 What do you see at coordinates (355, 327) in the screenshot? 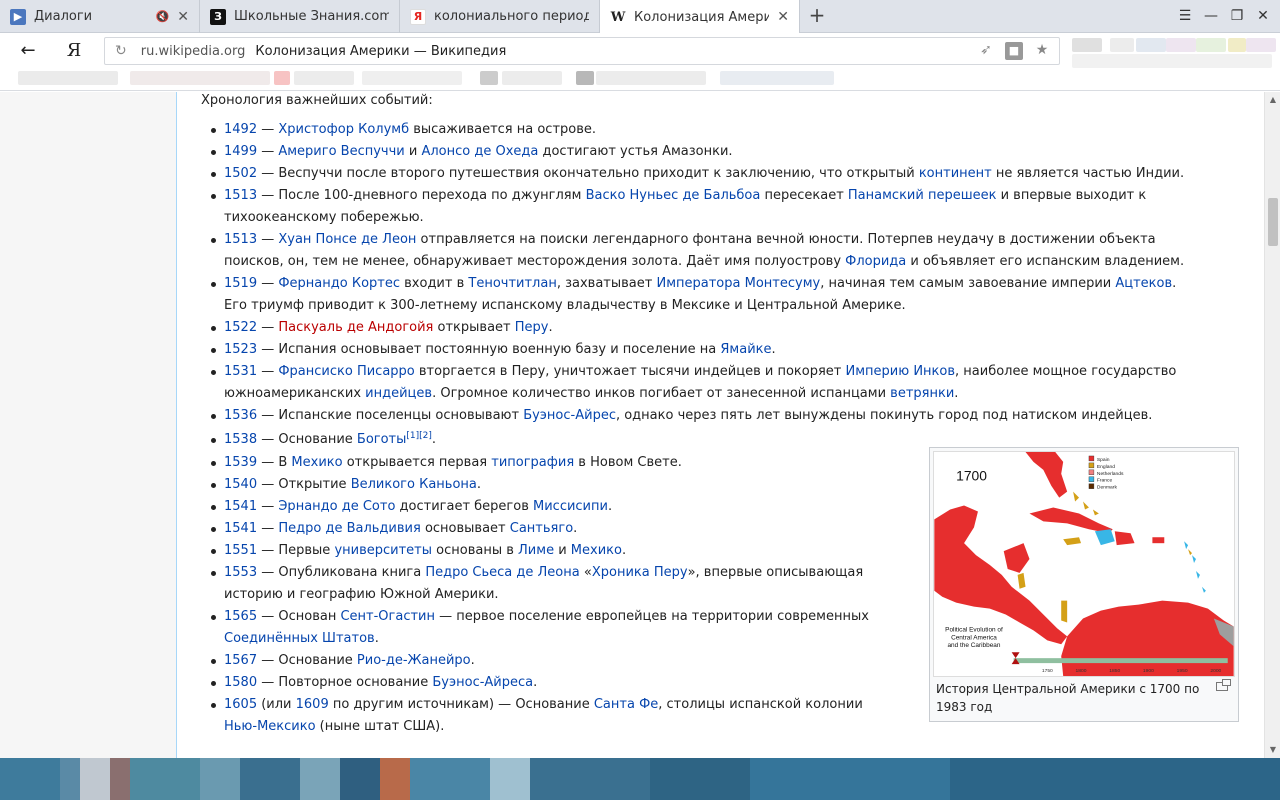
I see `red-link: Паскуаль де Андогойя` at bounding box center [355, 327].